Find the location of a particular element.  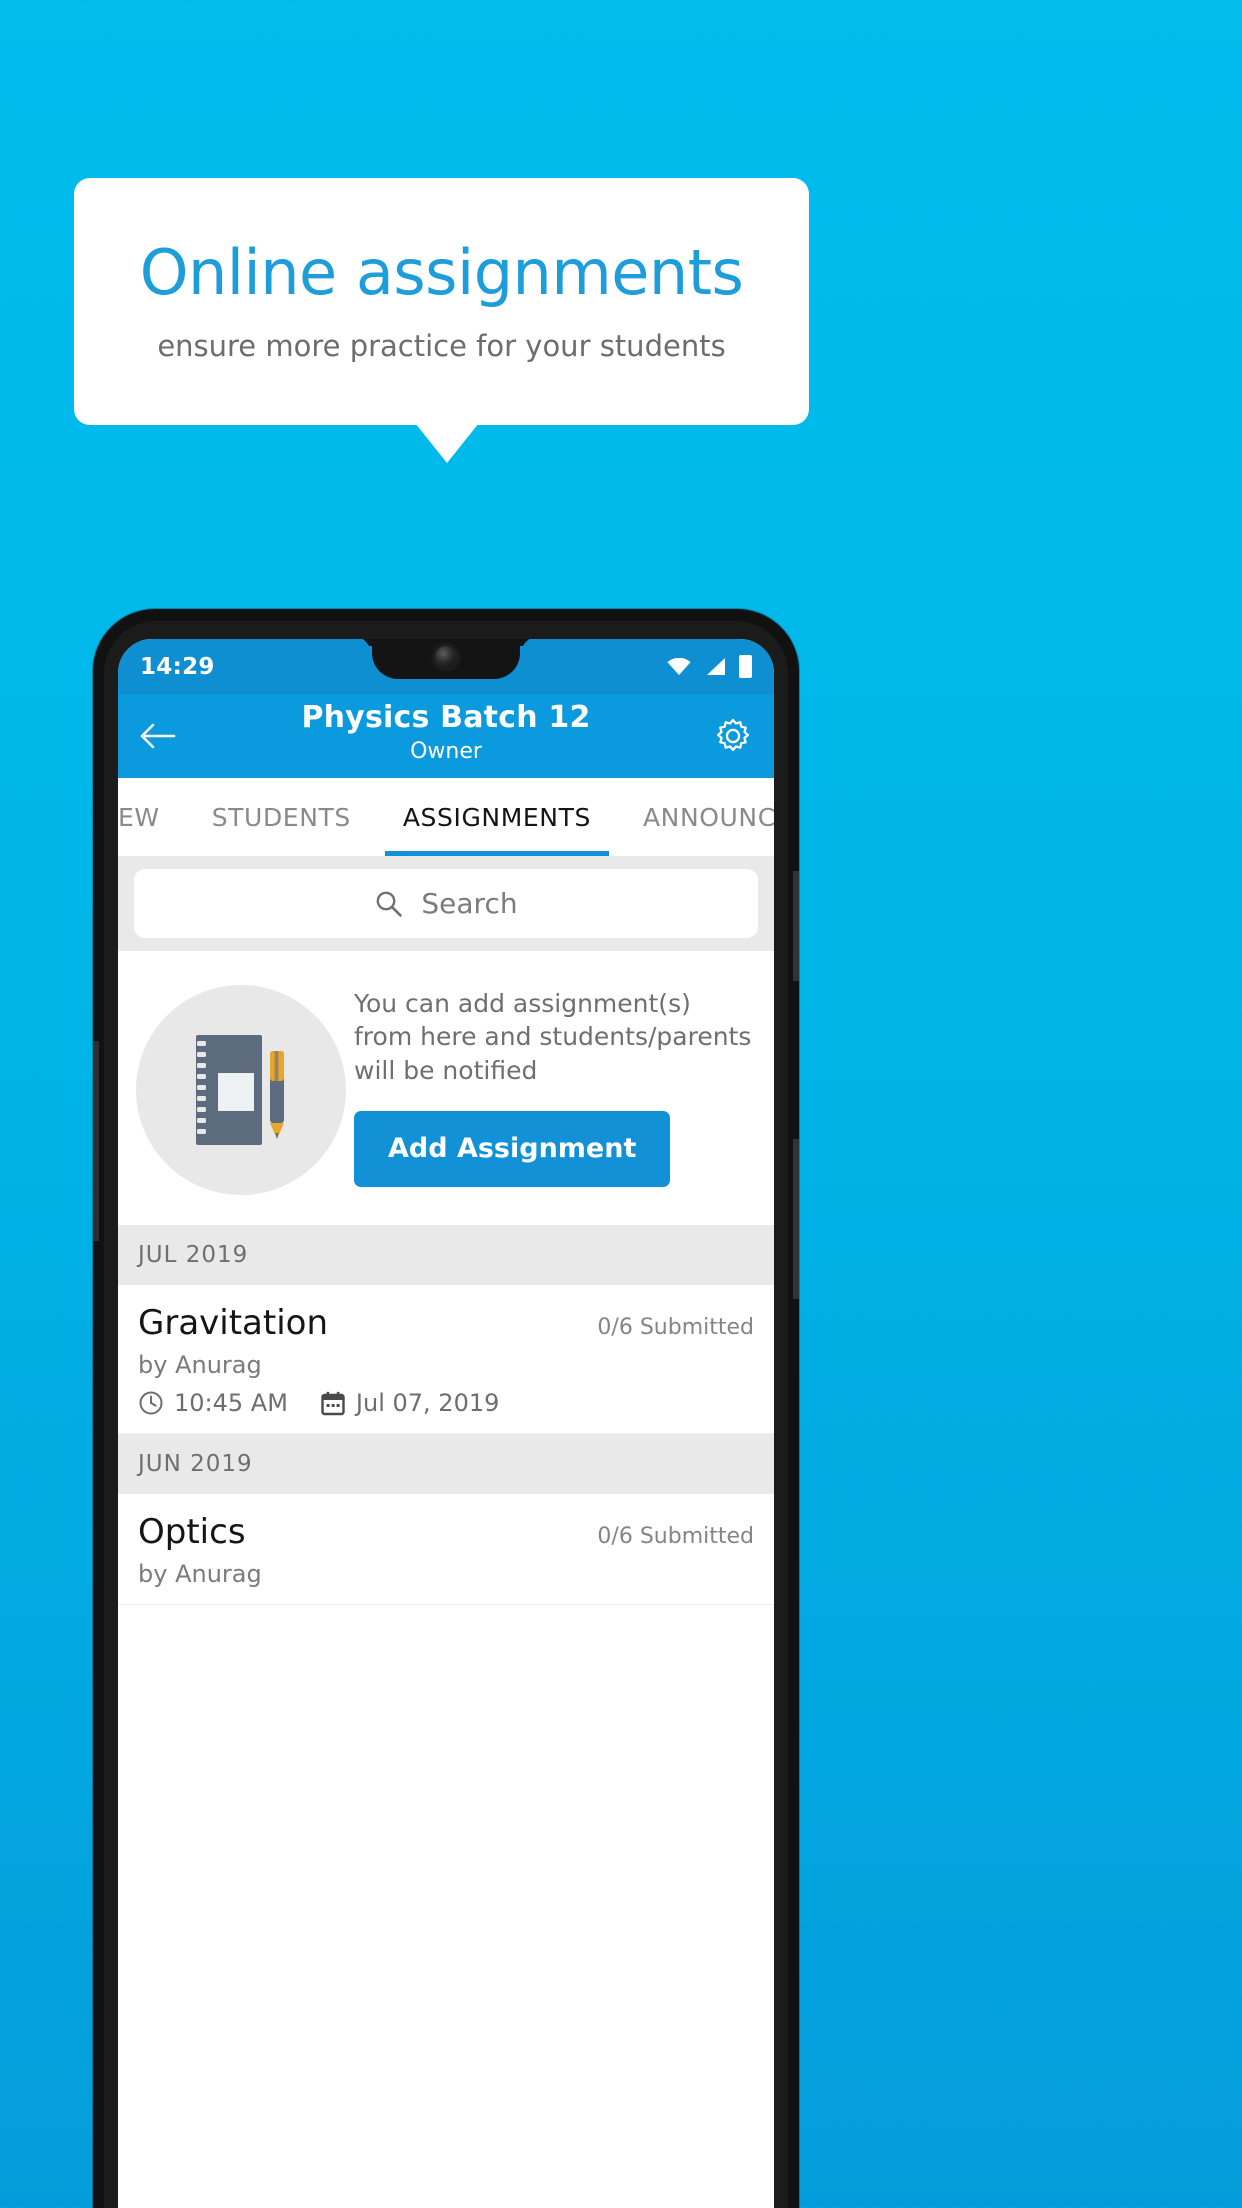

status-bar-icons is located at coordinates (709, 666).